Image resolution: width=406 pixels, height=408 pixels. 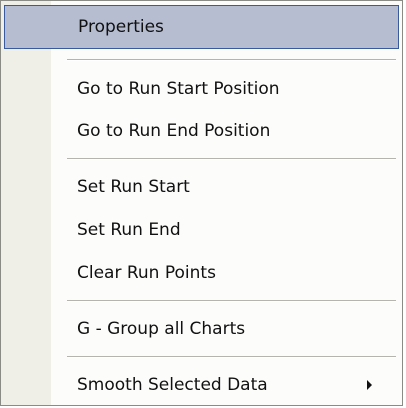 I want to click on menu-item-smooth-selected-data: Smooth Selected Data, so click(x=201, y=385).